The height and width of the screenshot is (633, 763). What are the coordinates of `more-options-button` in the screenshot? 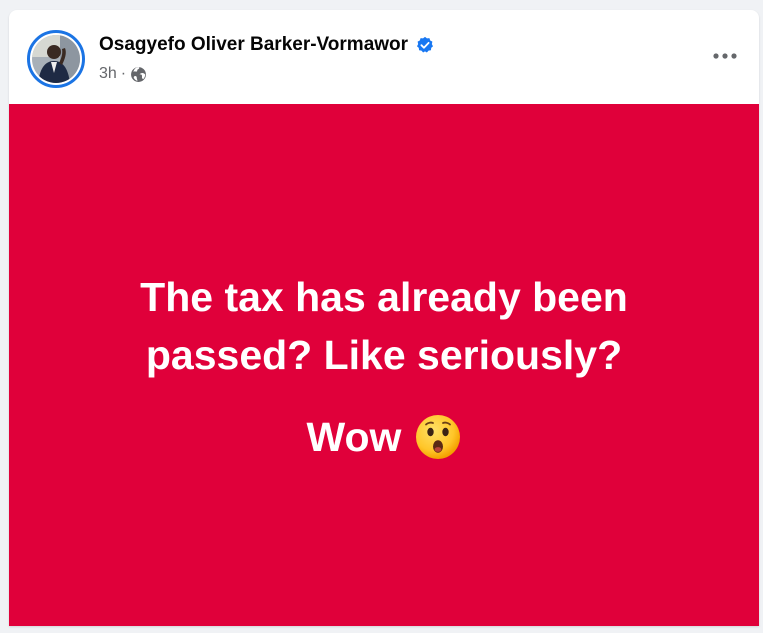 It's located at (725, 56).